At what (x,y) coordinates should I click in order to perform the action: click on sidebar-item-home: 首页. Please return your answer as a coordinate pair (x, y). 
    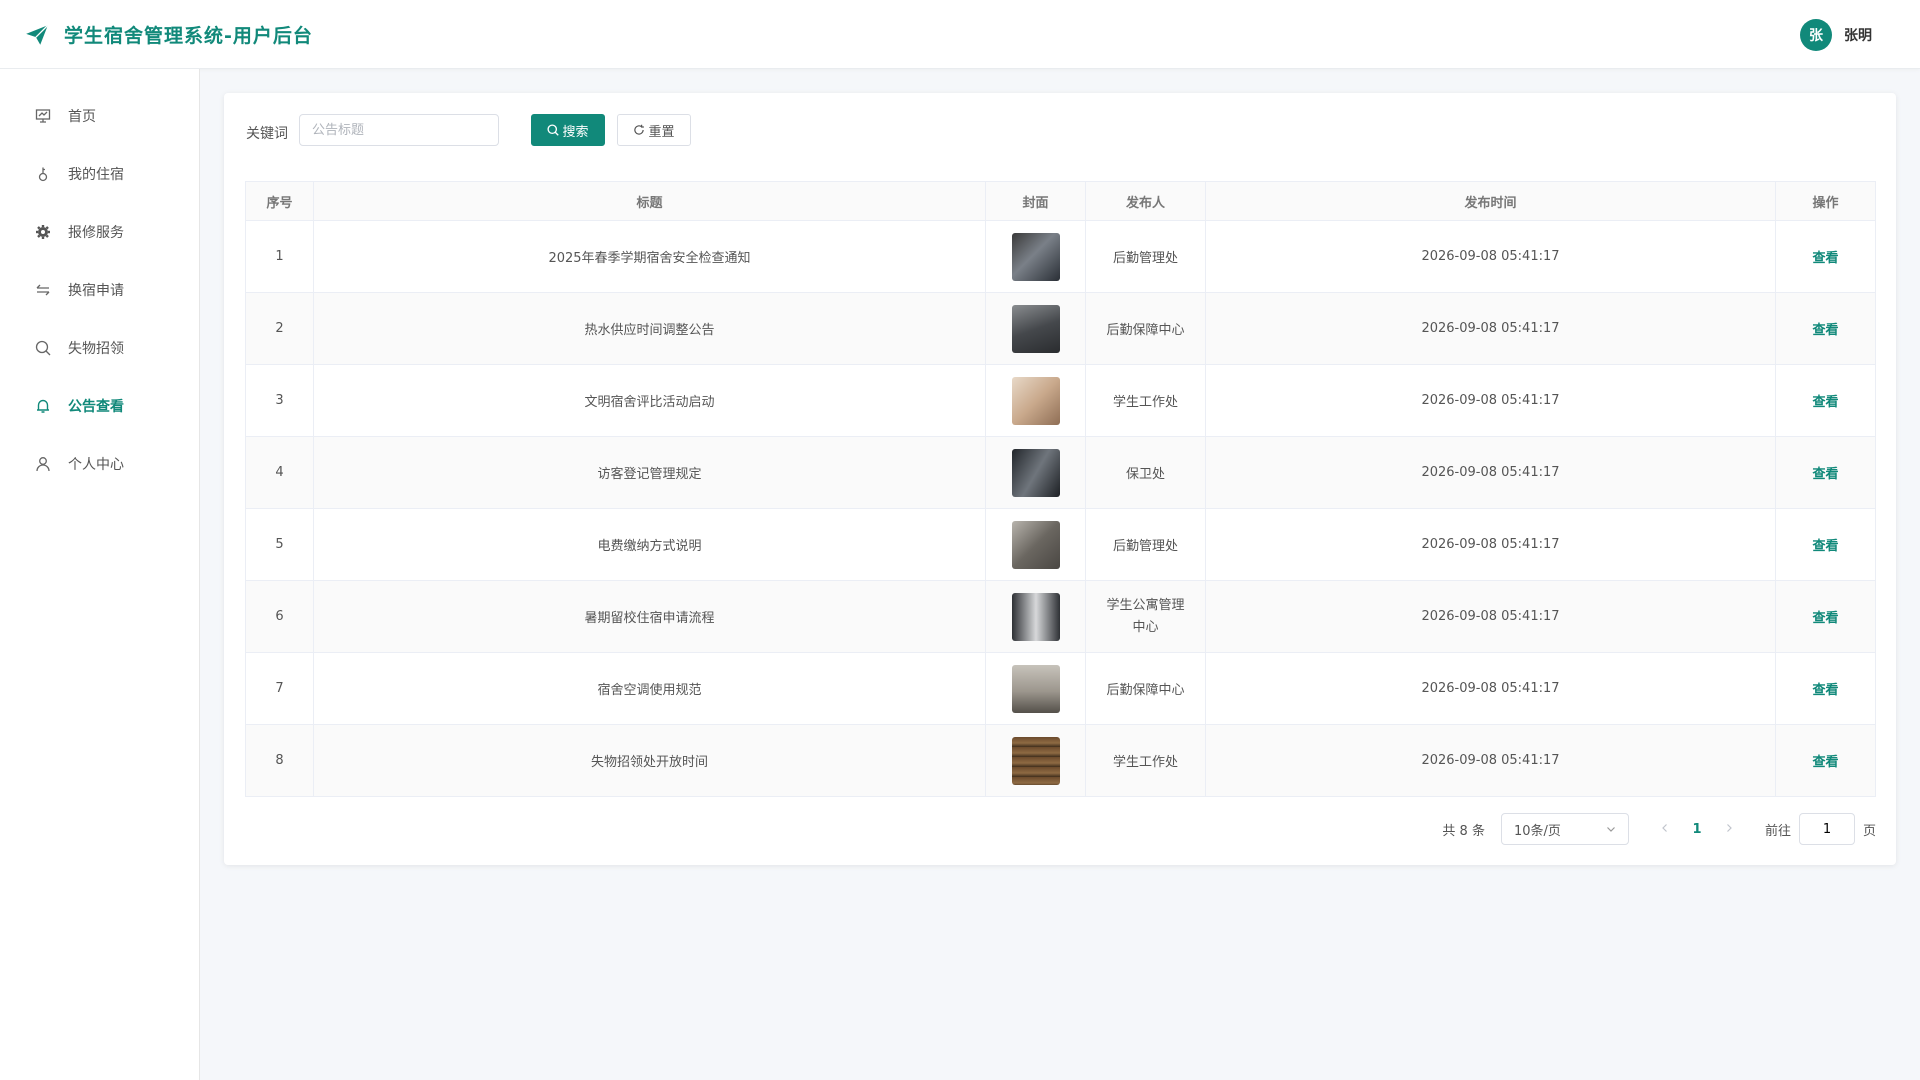
    Looking at the image, I should click on (100, 116).